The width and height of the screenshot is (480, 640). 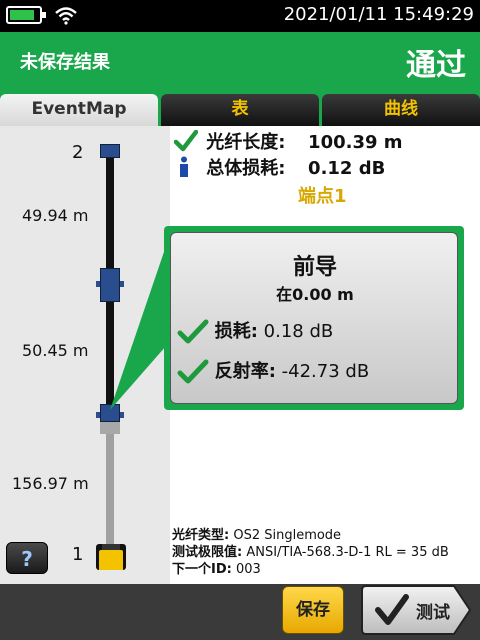 What do you see at coordinates (26, 15) in the screenshot?
I see `battery-icon` at bounding box center [26, 15].